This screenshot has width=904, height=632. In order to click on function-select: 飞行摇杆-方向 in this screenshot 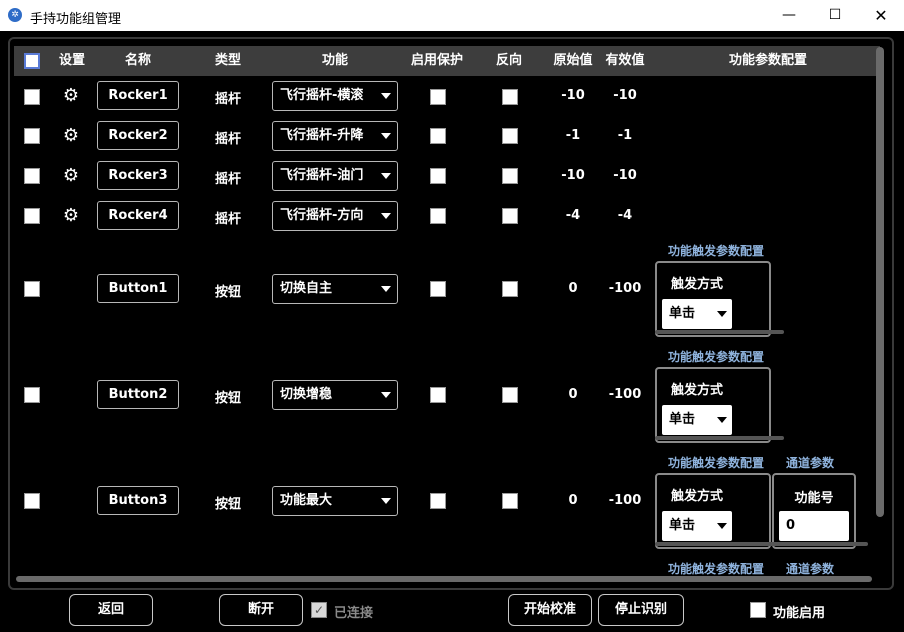, I will do `click(335, 216)`.